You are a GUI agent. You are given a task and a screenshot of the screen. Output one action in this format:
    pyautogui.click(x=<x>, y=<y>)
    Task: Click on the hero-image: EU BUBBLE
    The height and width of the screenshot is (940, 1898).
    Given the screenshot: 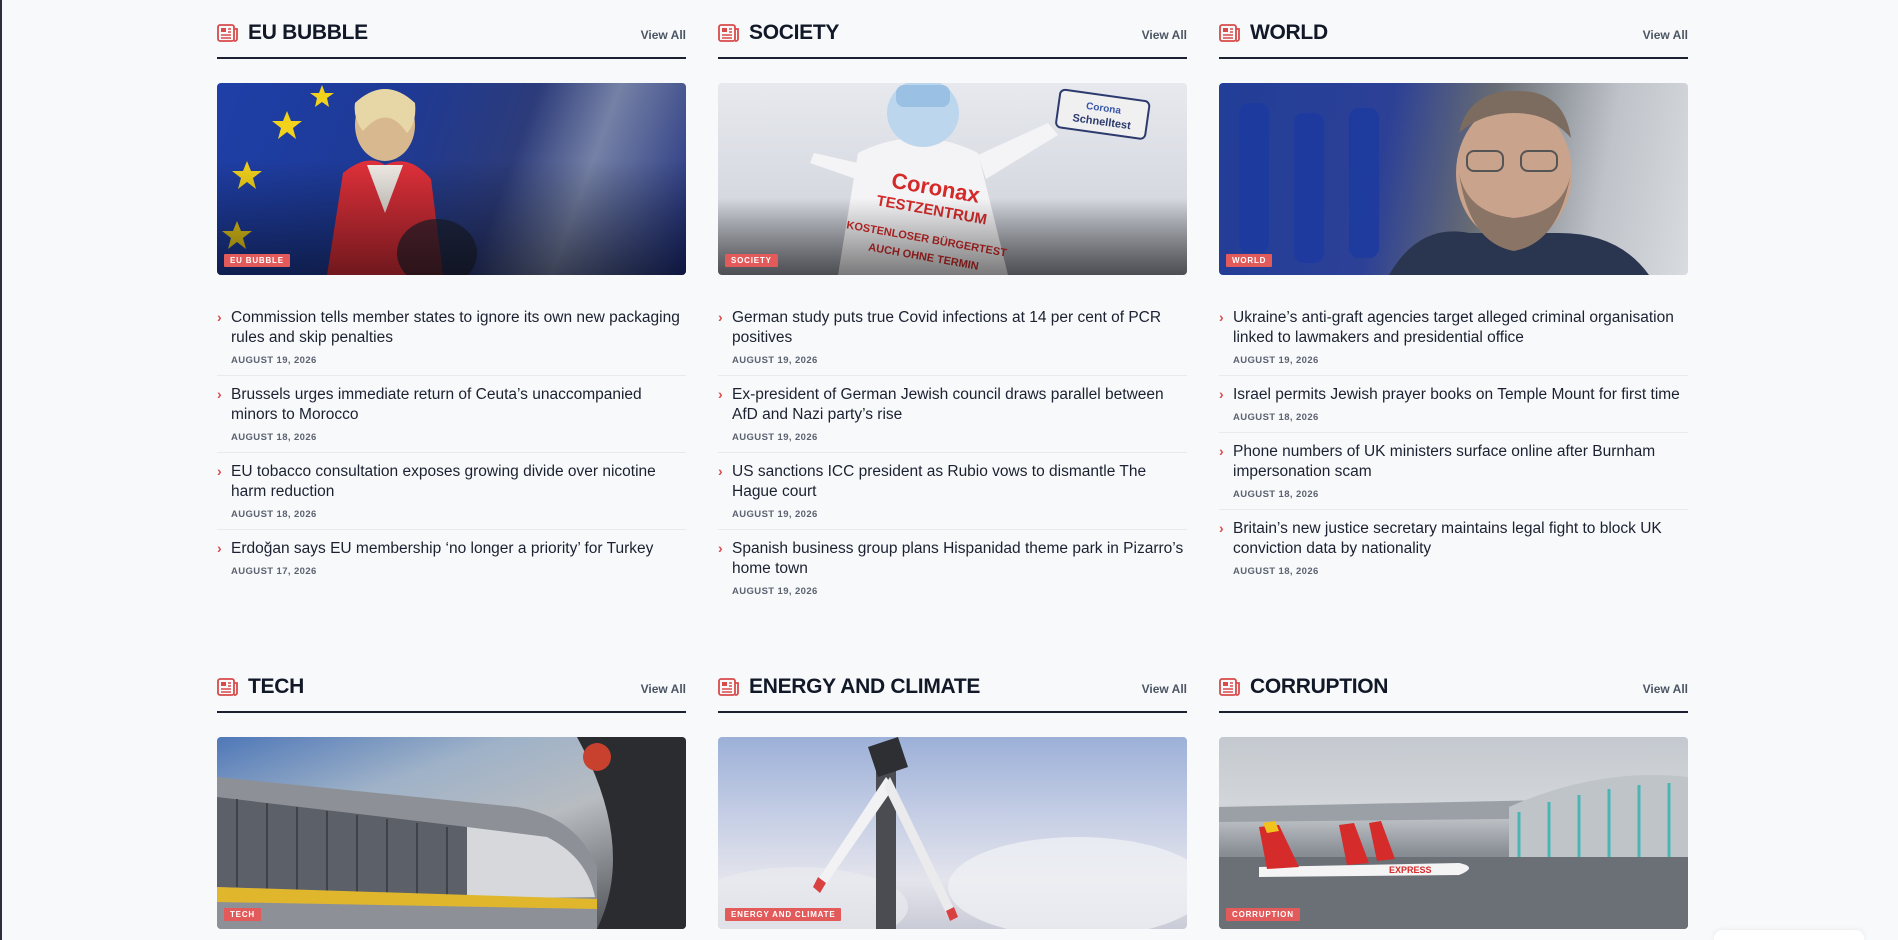 What is the action you would take?
    pyautogui.click(x=451, y=179)
    